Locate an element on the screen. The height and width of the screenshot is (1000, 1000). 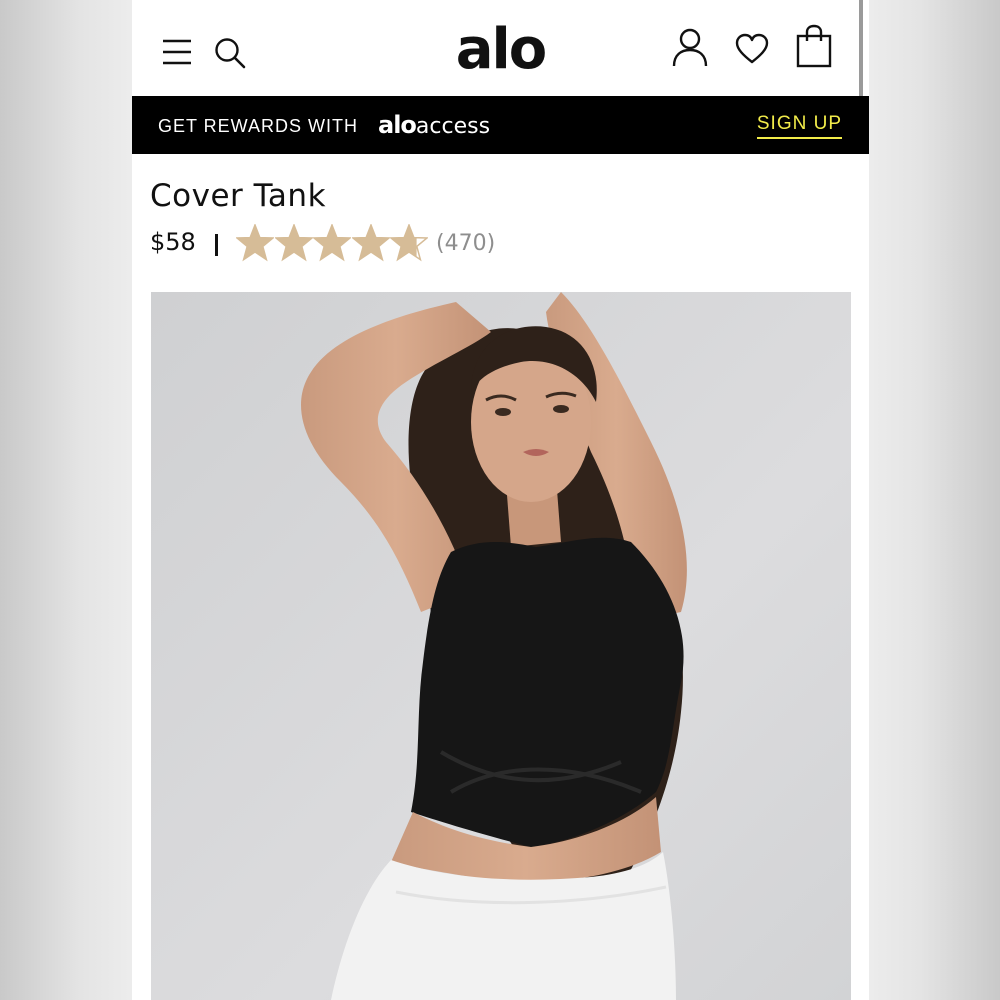
rewards-text: GET REWARDS WITH is located at coordinates (258, 126).